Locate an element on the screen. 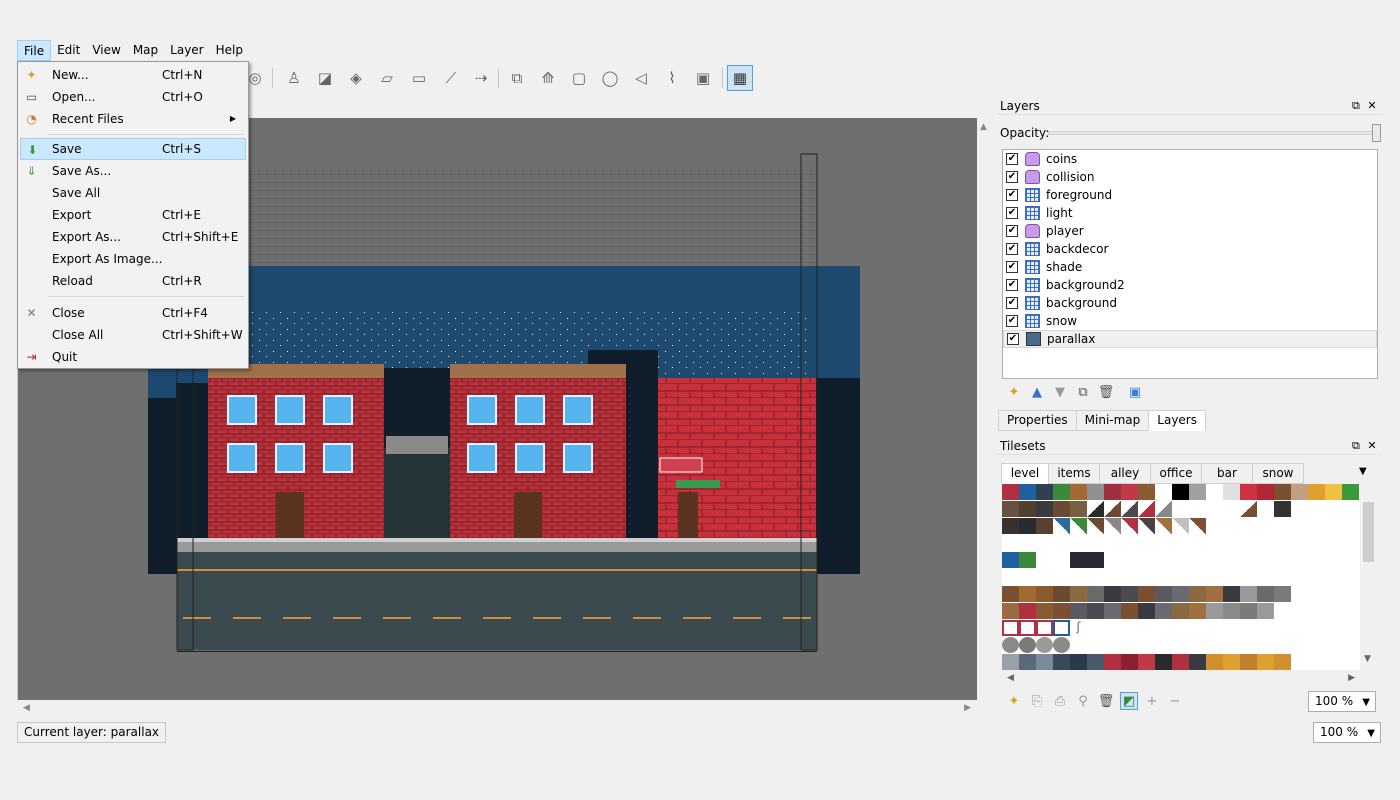 The image size is (1400, 800). tileset-tab-level: level is located at coordinates (1025, 473).